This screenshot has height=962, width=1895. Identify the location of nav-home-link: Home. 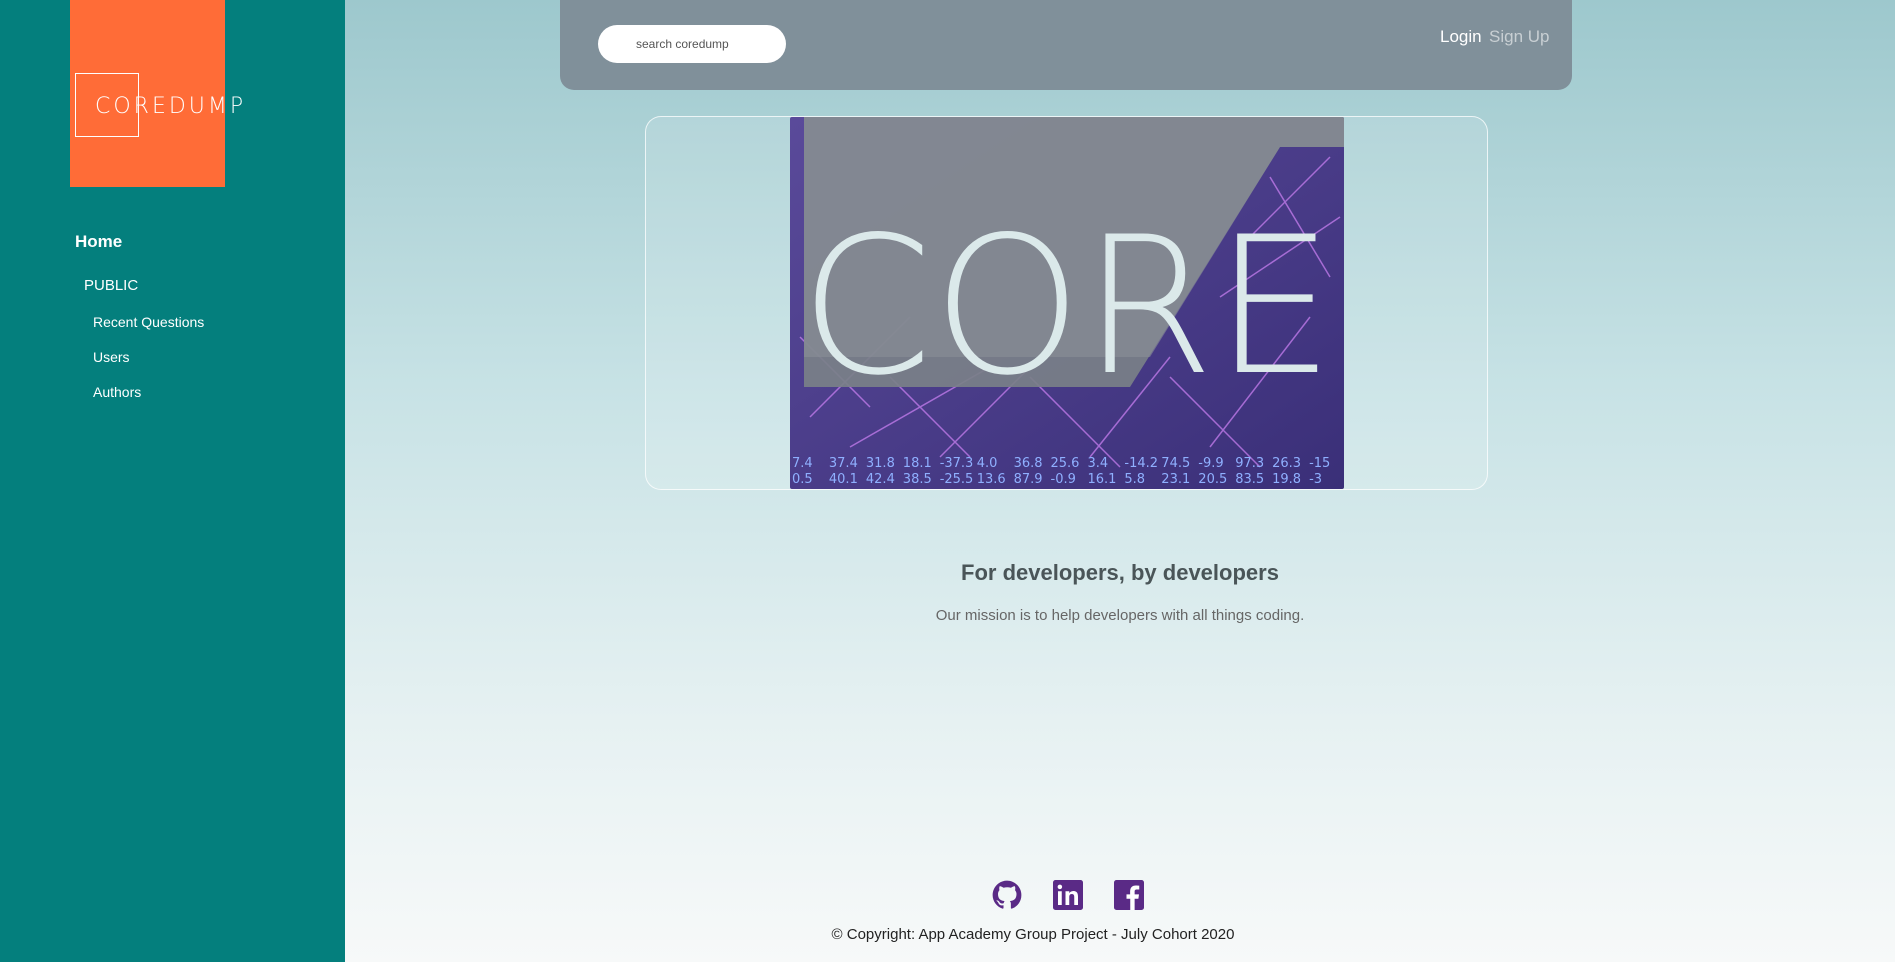
(98, 242).